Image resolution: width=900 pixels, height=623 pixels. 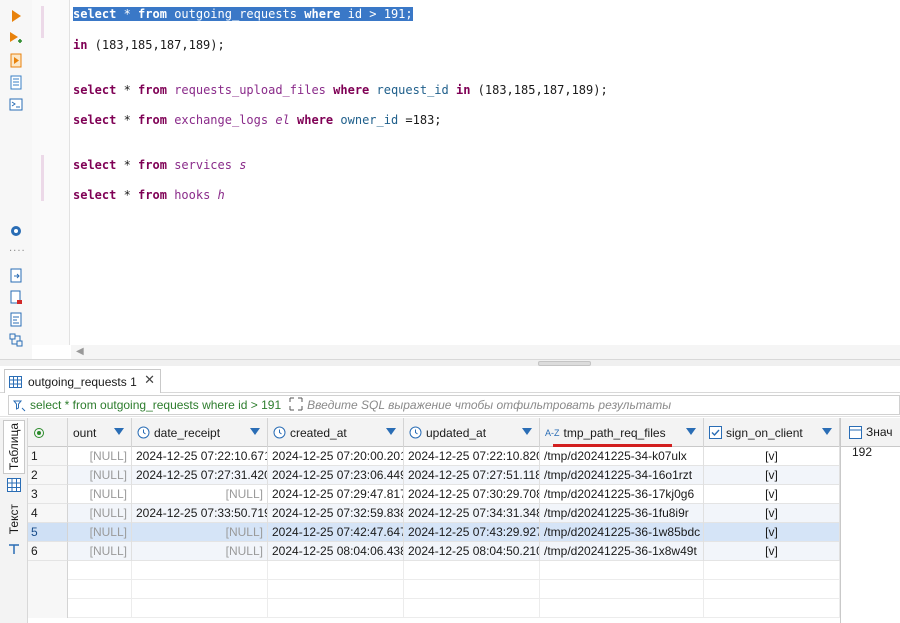 I want to click on code-text: select * from services s, so click(x=159, y=165).